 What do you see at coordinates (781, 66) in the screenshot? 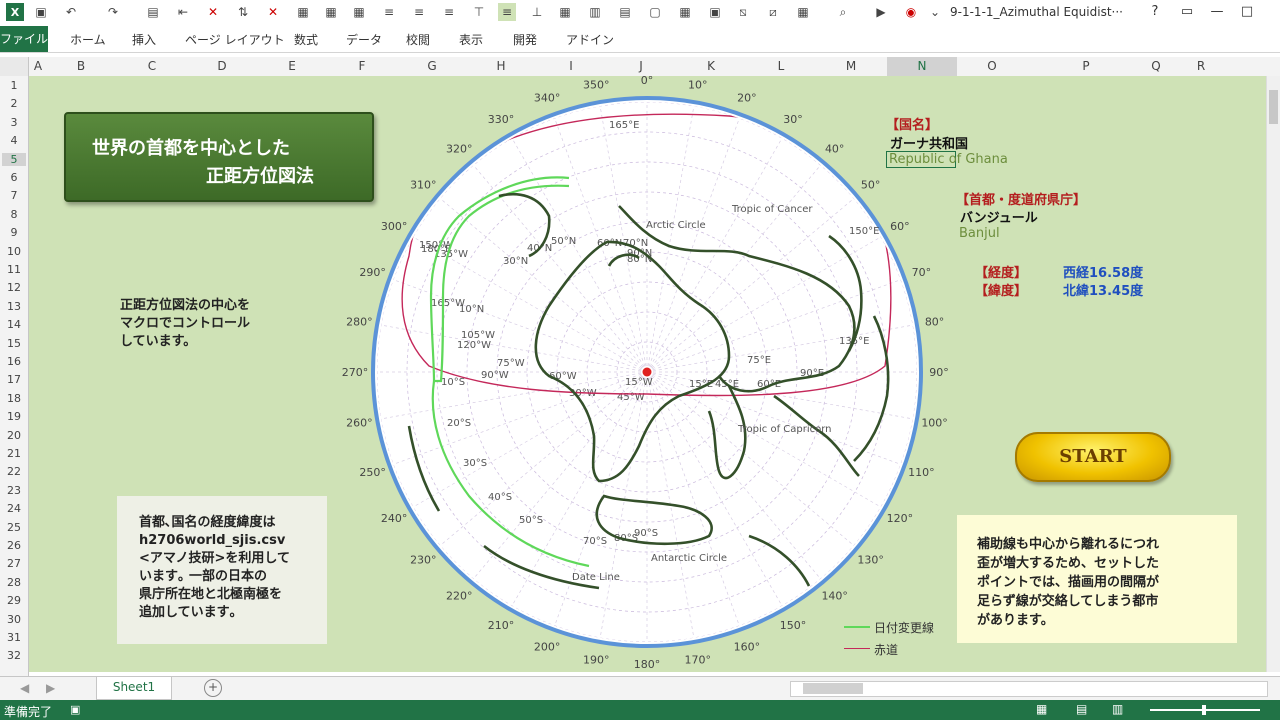
I see `column-header: L` at bounding box center [781, 66].